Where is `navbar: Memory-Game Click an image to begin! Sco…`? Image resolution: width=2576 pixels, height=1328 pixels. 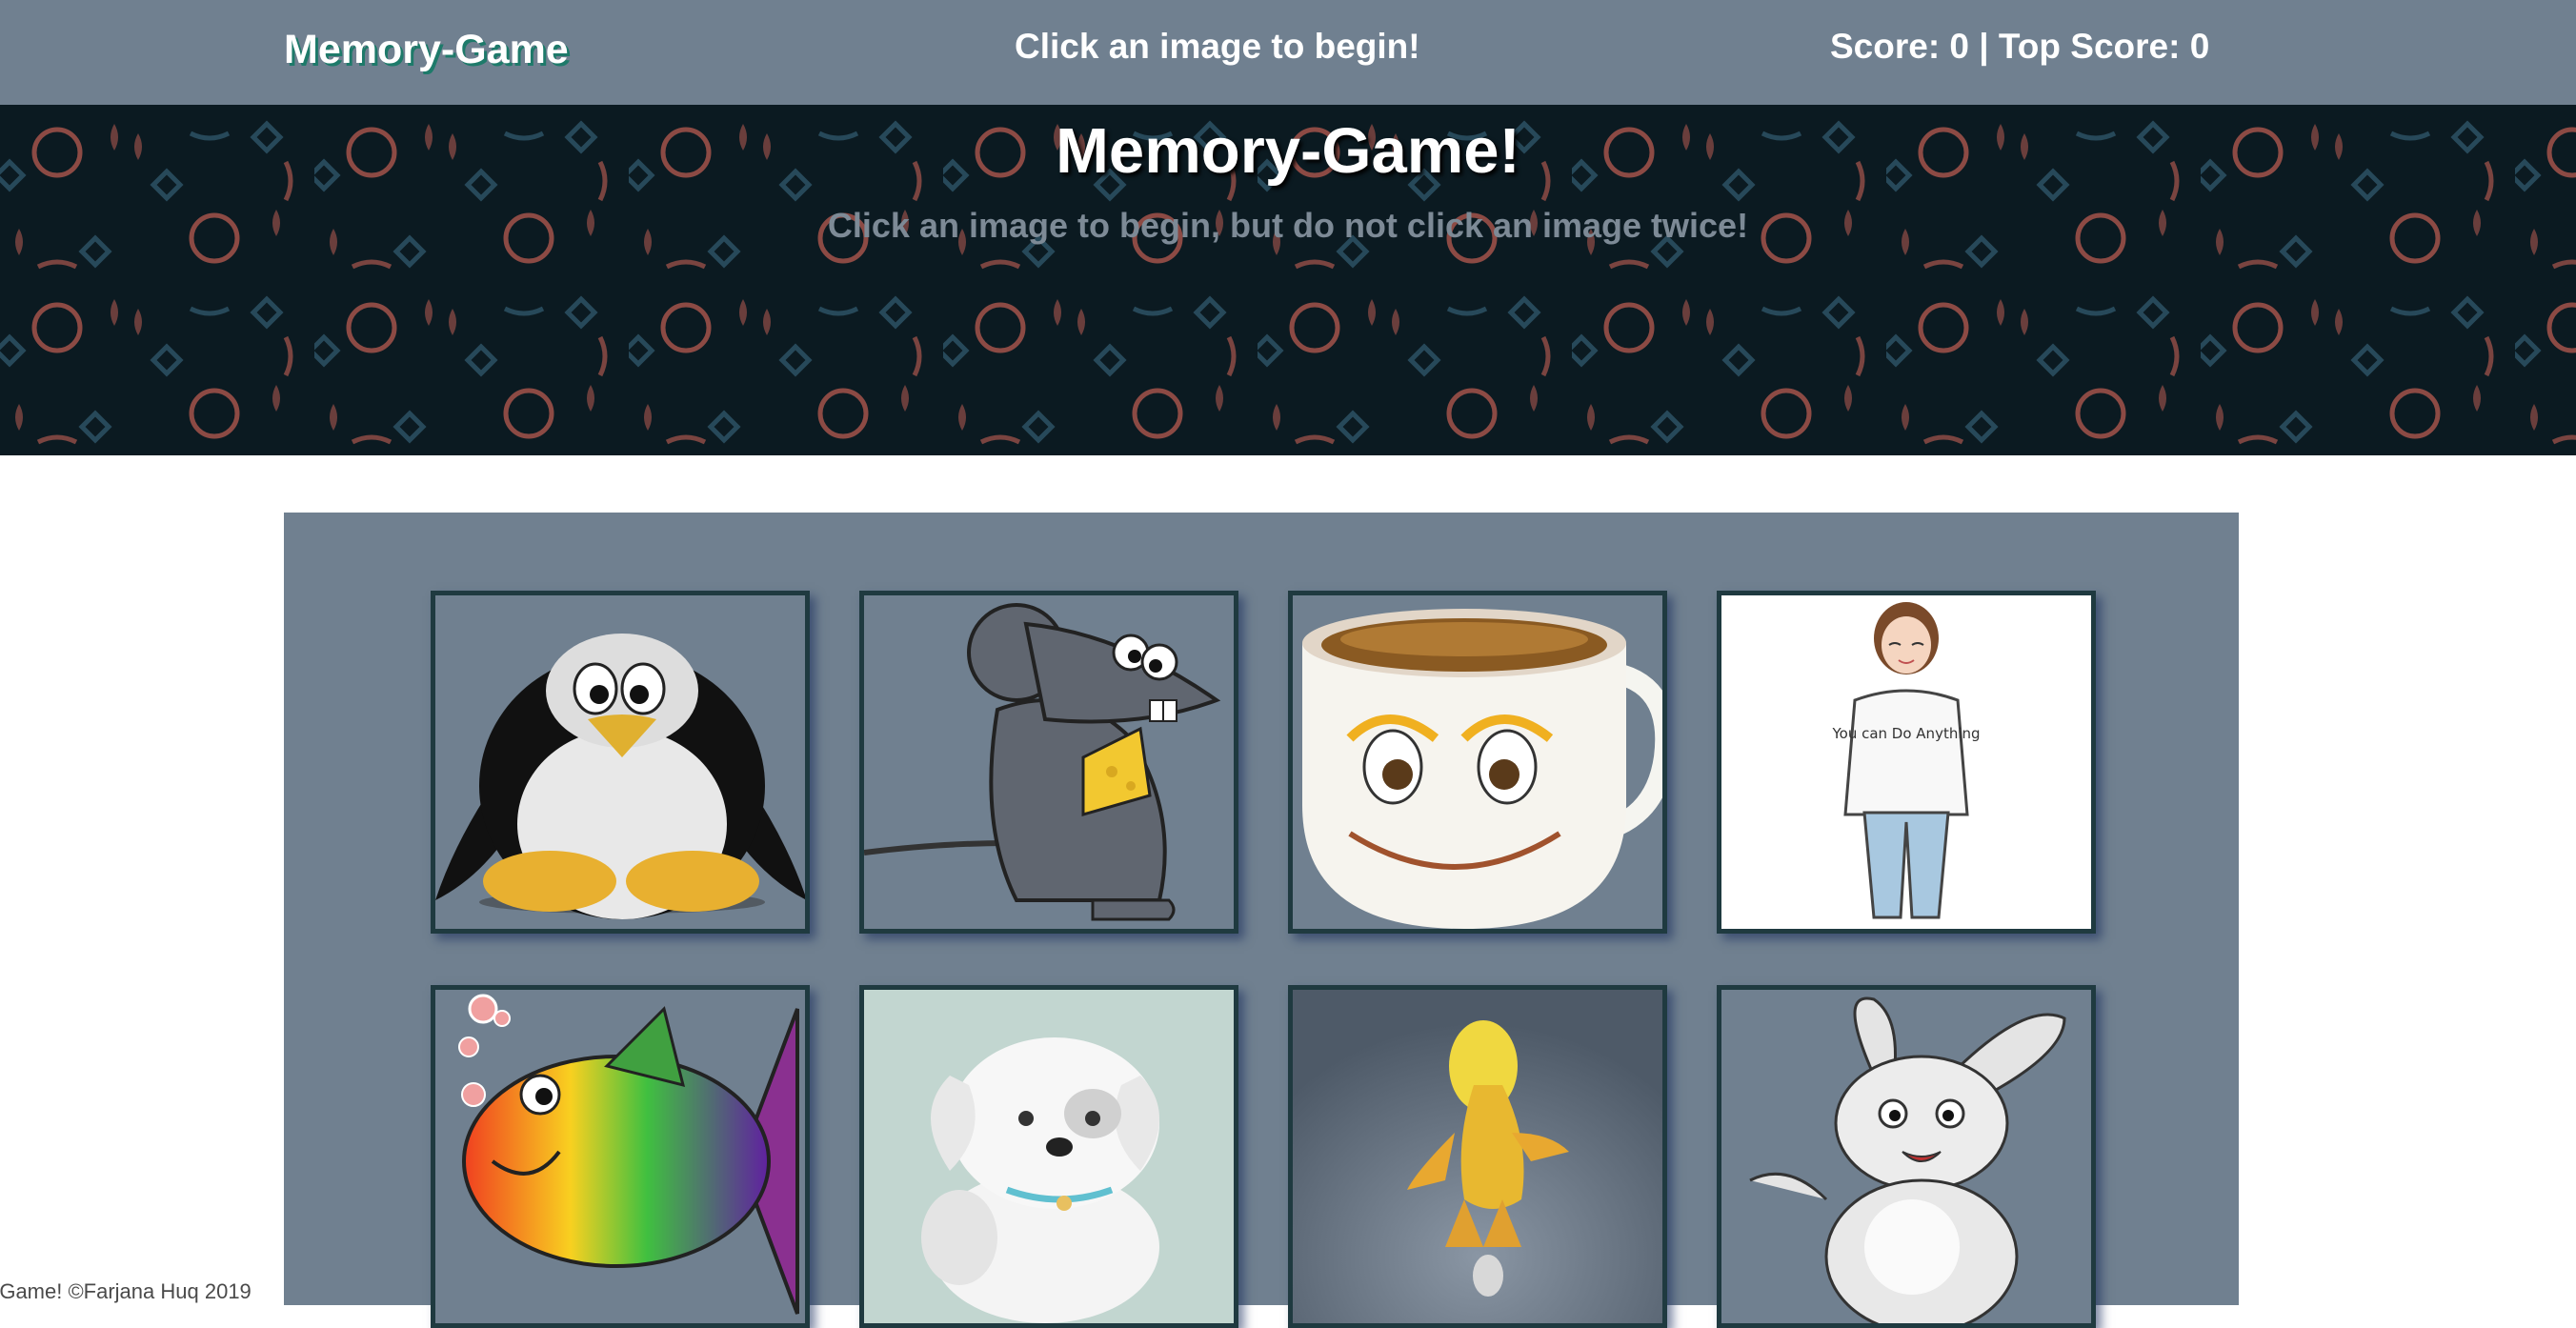 navbar: Memory-Game Click an image to begin! Sco… is located at coordinates (1288, 52).